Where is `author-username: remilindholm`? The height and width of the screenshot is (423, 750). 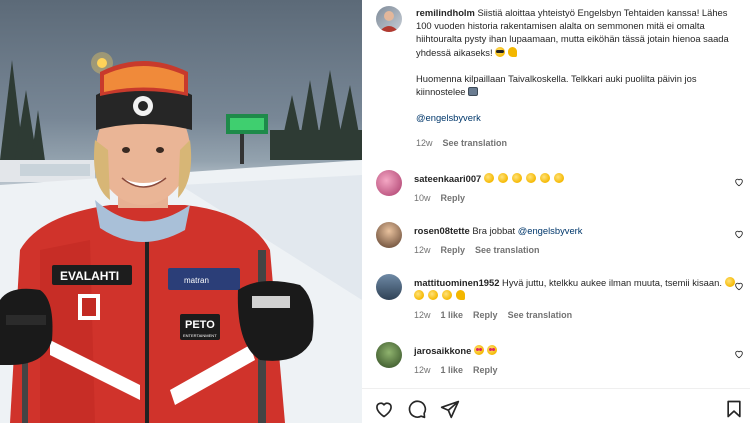
author-username: remilindholm is located at coordinates (445, 12).